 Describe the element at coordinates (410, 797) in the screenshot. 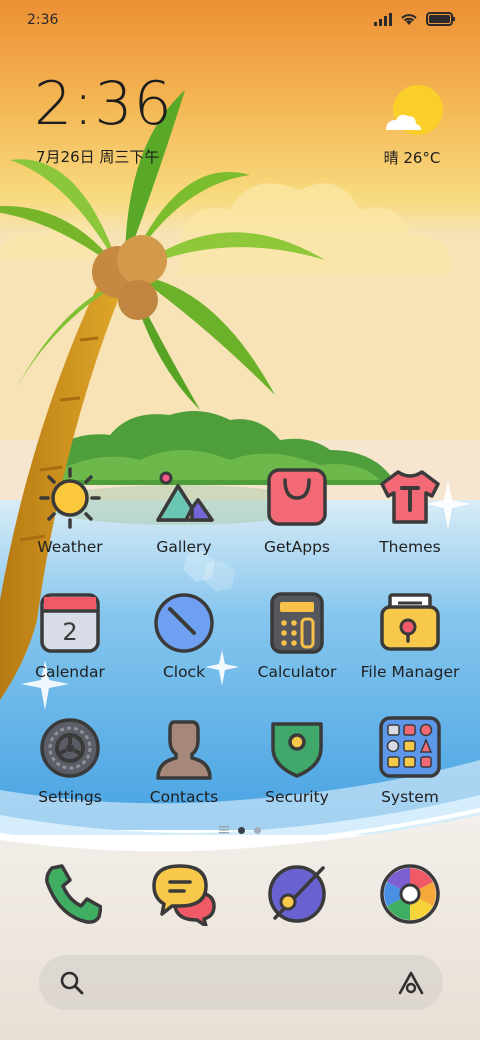

I see `app-label: System` at that location.